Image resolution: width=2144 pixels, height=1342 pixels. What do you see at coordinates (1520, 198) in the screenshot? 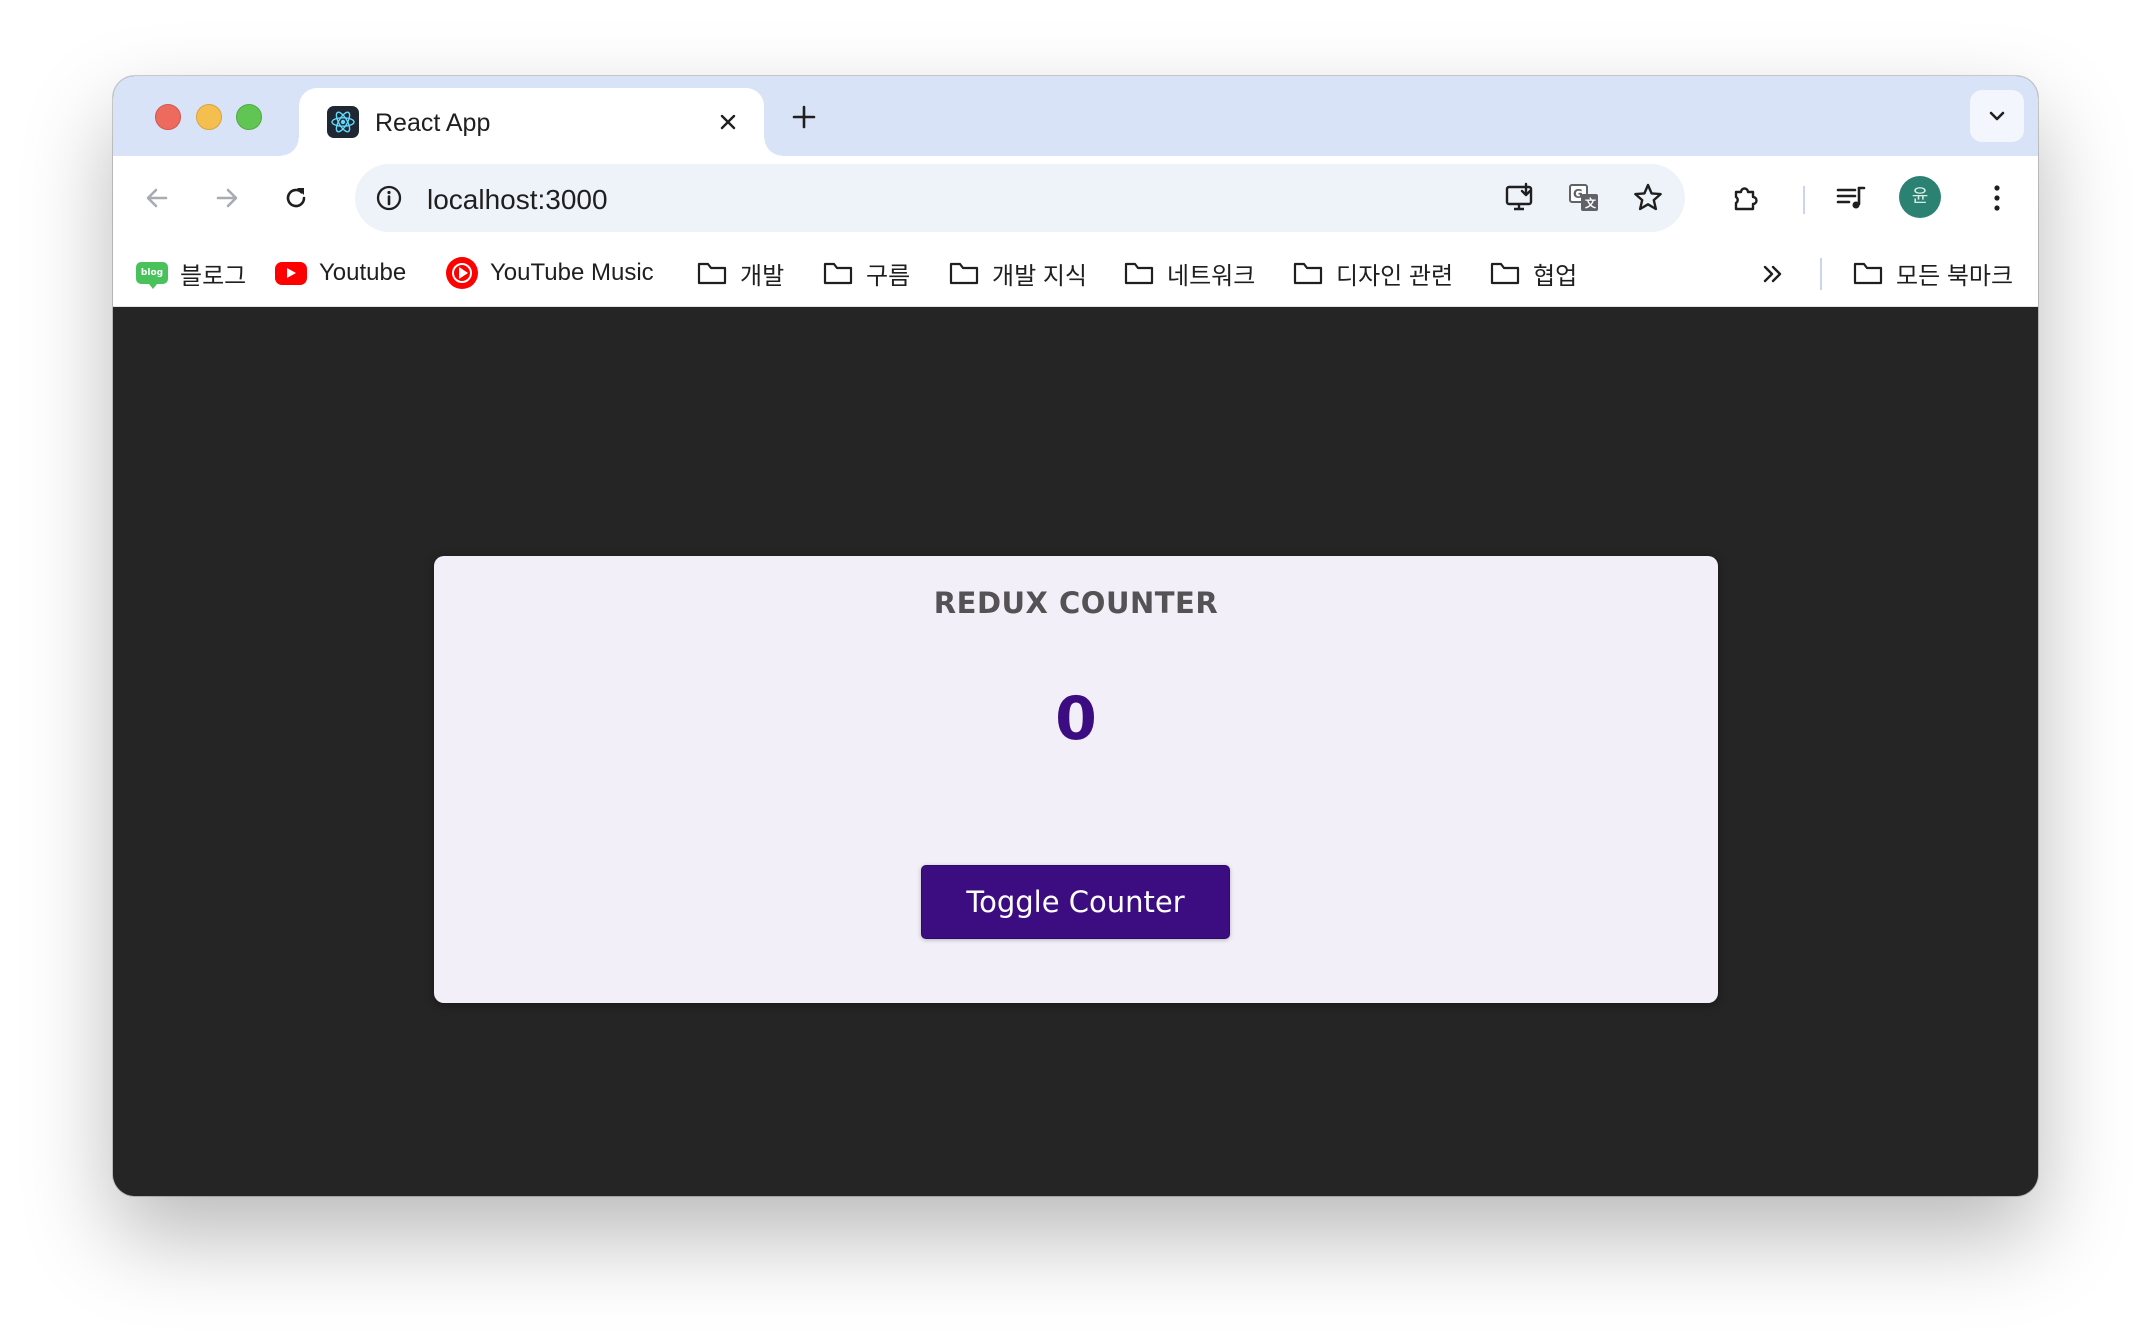
I see `install-app-icon` at bounding box center [1520, 198].